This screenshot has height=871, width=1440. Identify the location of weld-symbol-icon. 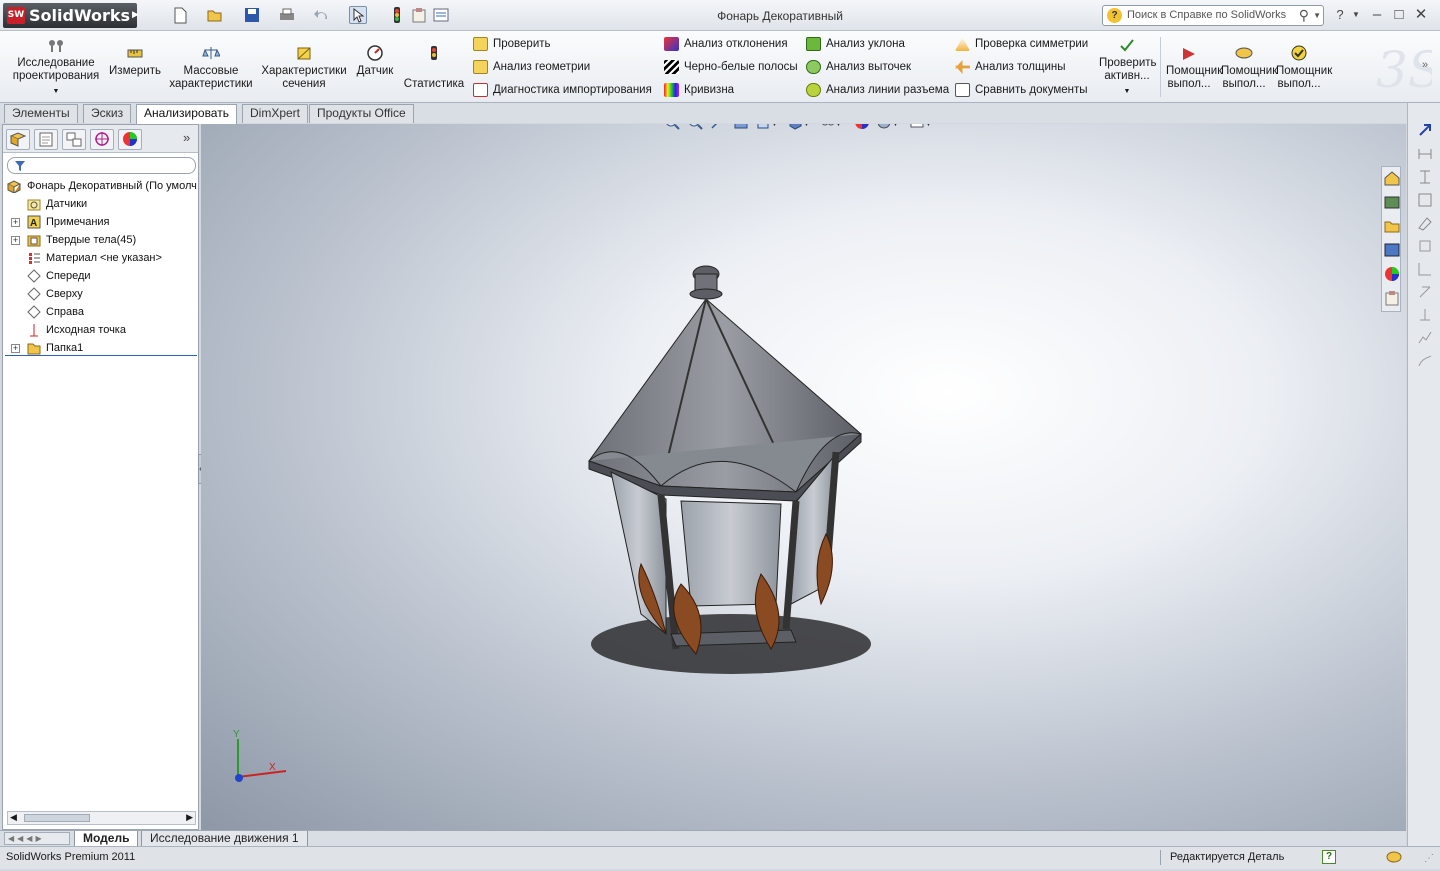
(1425, 361).